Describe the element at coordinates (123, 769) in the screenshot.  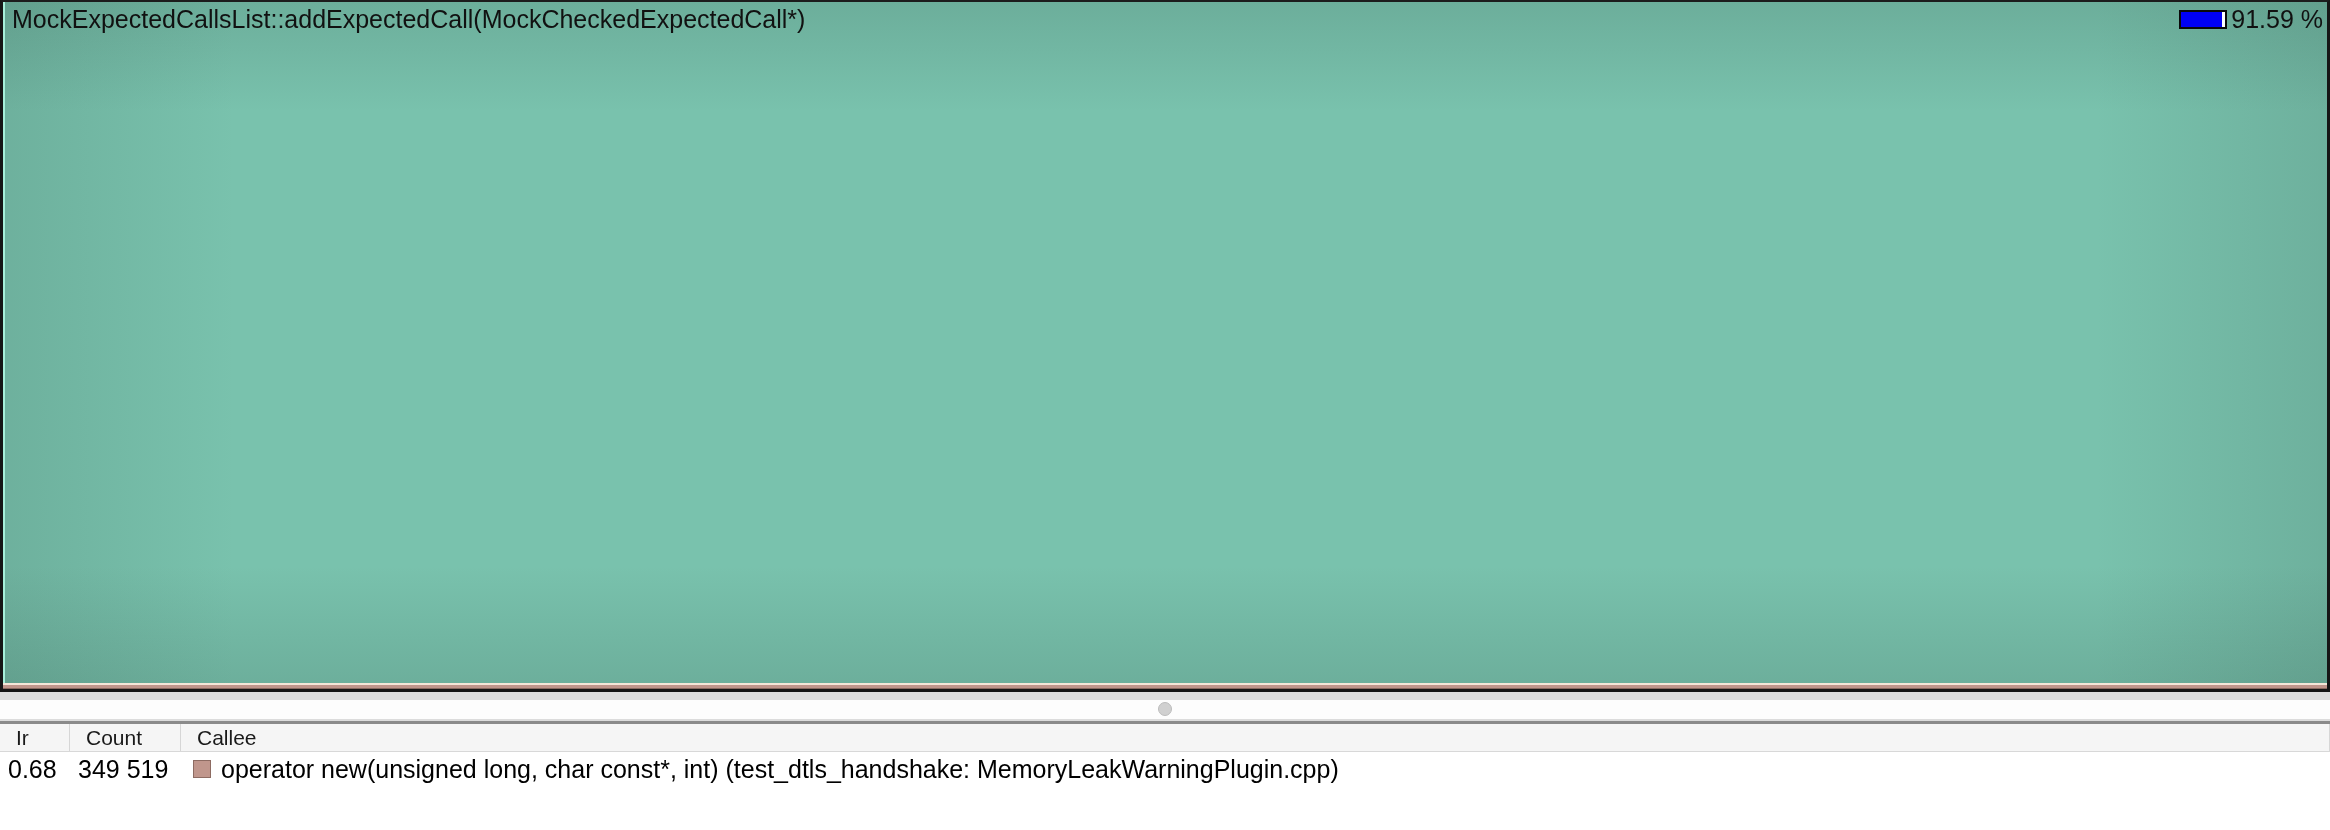
I see `count-cell-text: 349 519` at that location.